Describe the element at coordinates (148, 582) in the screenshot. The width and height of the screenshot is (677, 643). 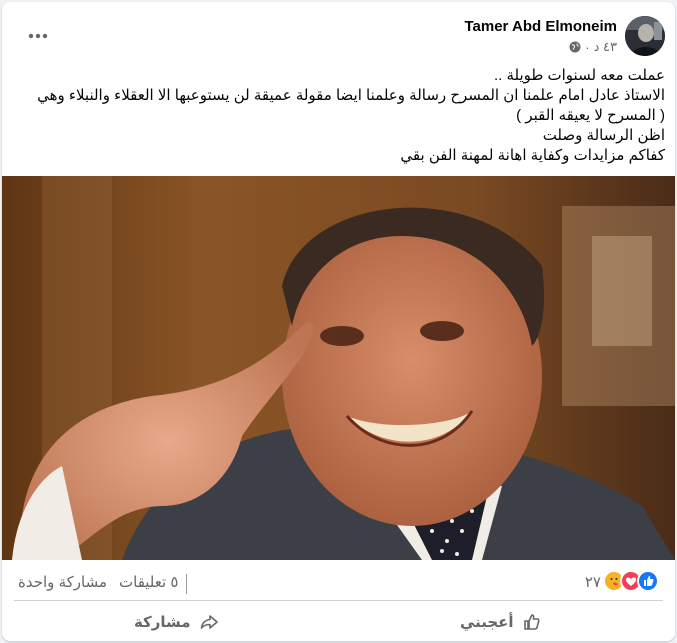
I see `comments-count: ٥ تعليقات` at that location.